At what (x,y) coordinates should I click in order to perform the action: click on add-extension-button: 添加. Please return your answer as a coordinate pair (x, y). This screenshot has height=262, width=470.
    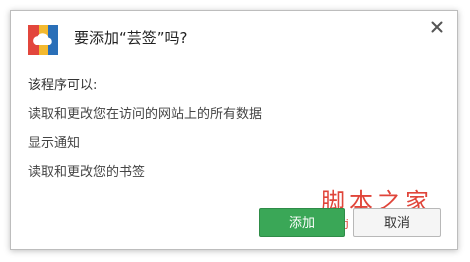
    Looking at the image, I should click on (302, 222).